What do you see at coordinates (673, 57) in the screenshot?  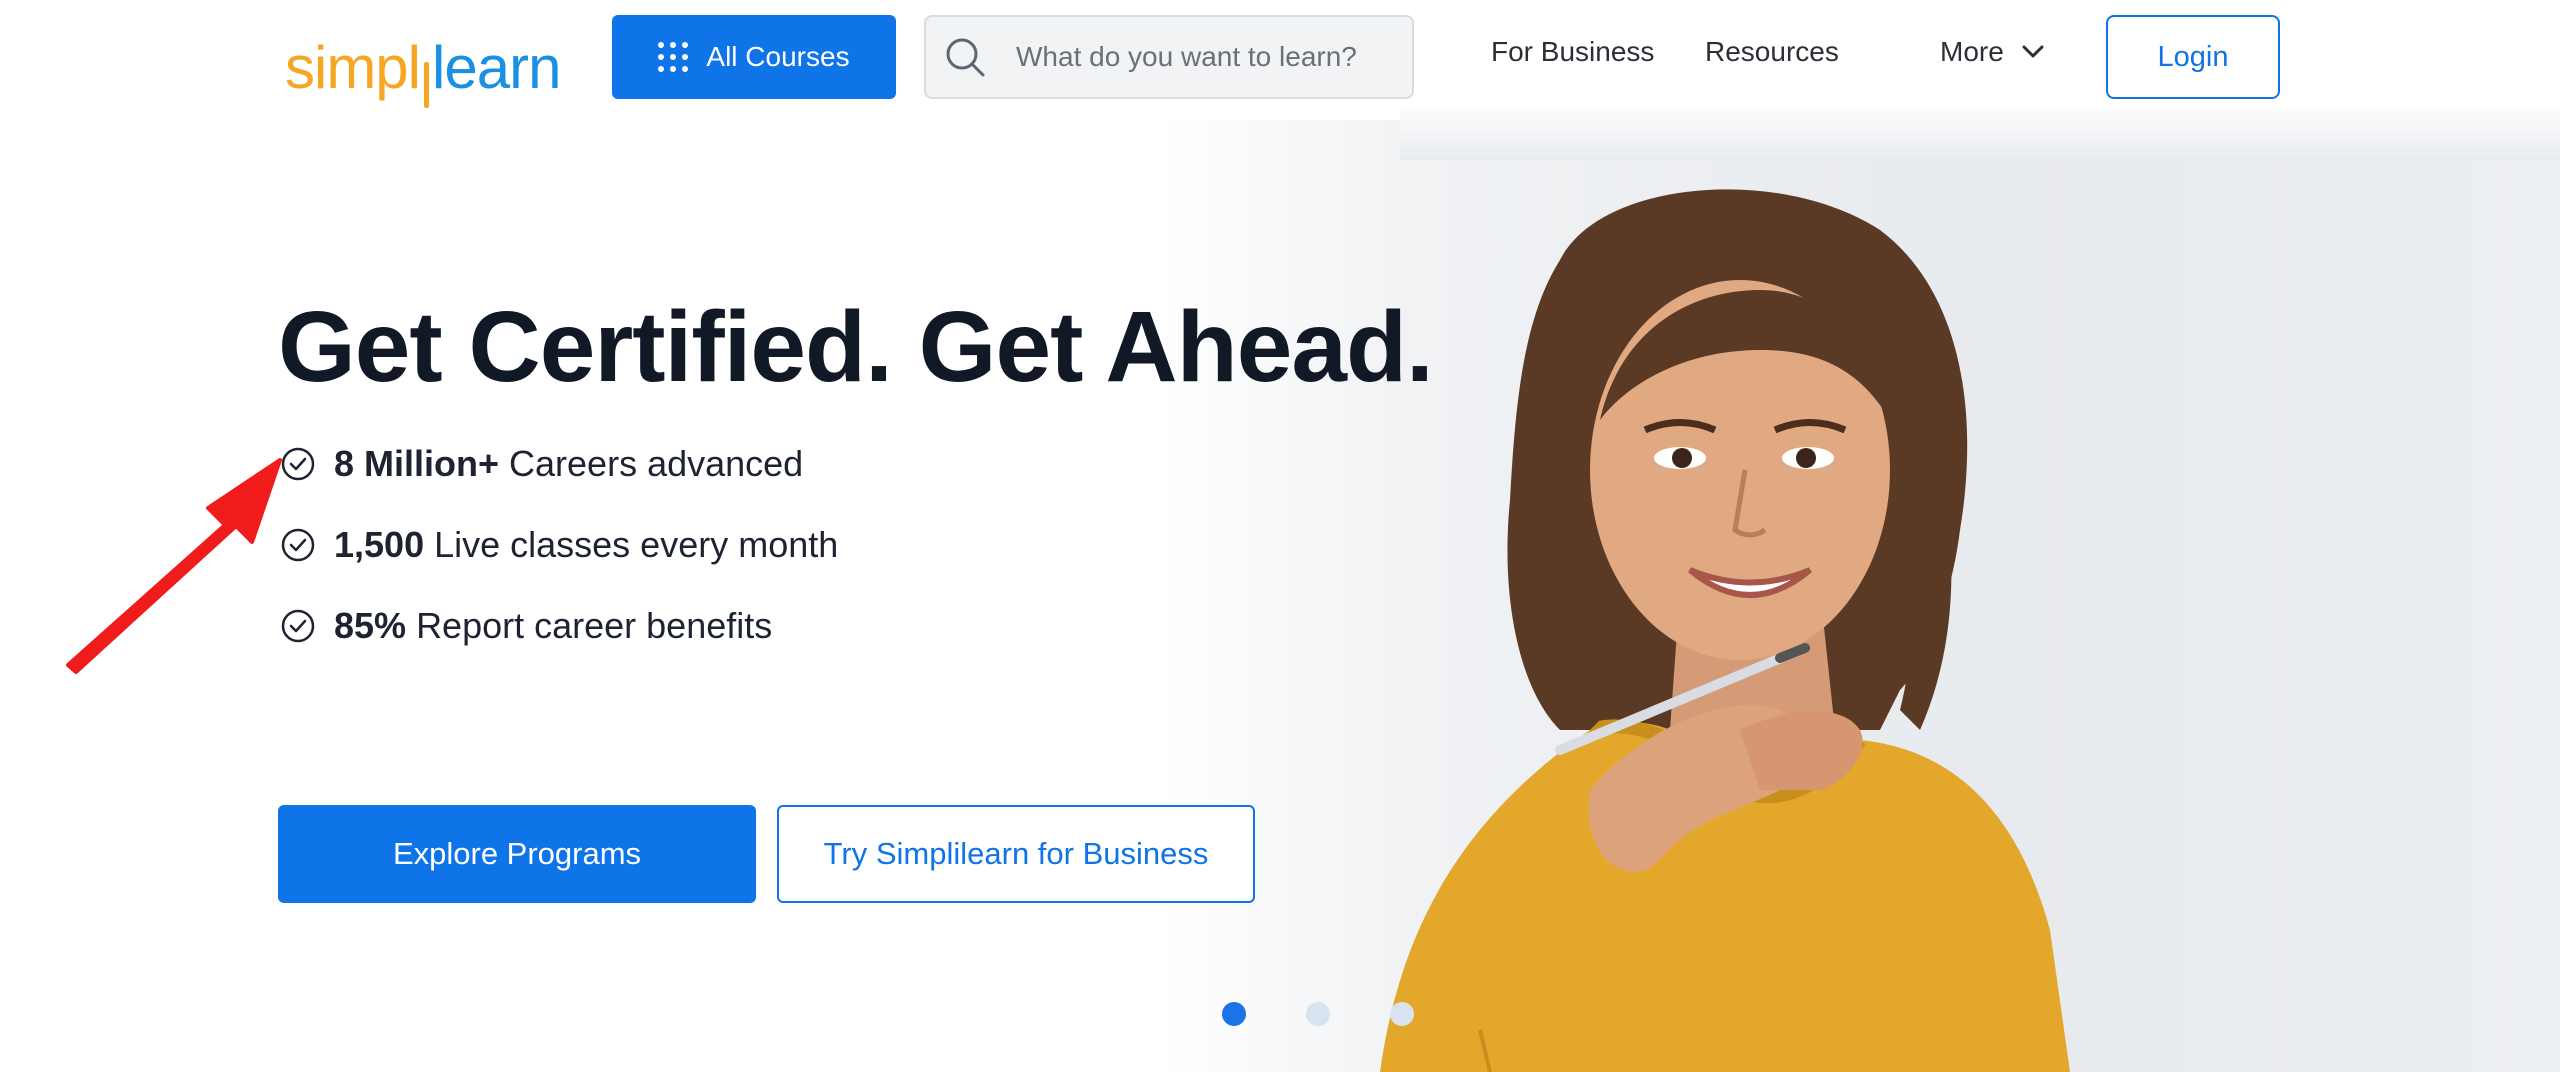 I see `grid-icon` at bounding box center [673, 57].